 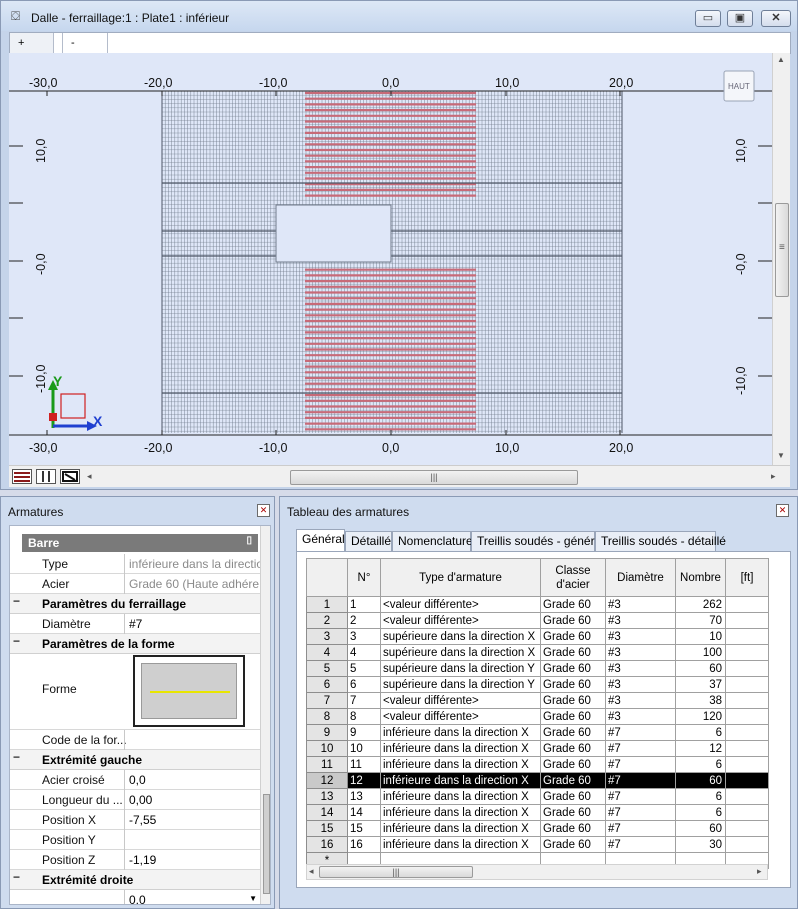 What do you see at coordinates (364, 620) in the screenshot?
I see `cell-number: 2` at bounding box center [364, 620].